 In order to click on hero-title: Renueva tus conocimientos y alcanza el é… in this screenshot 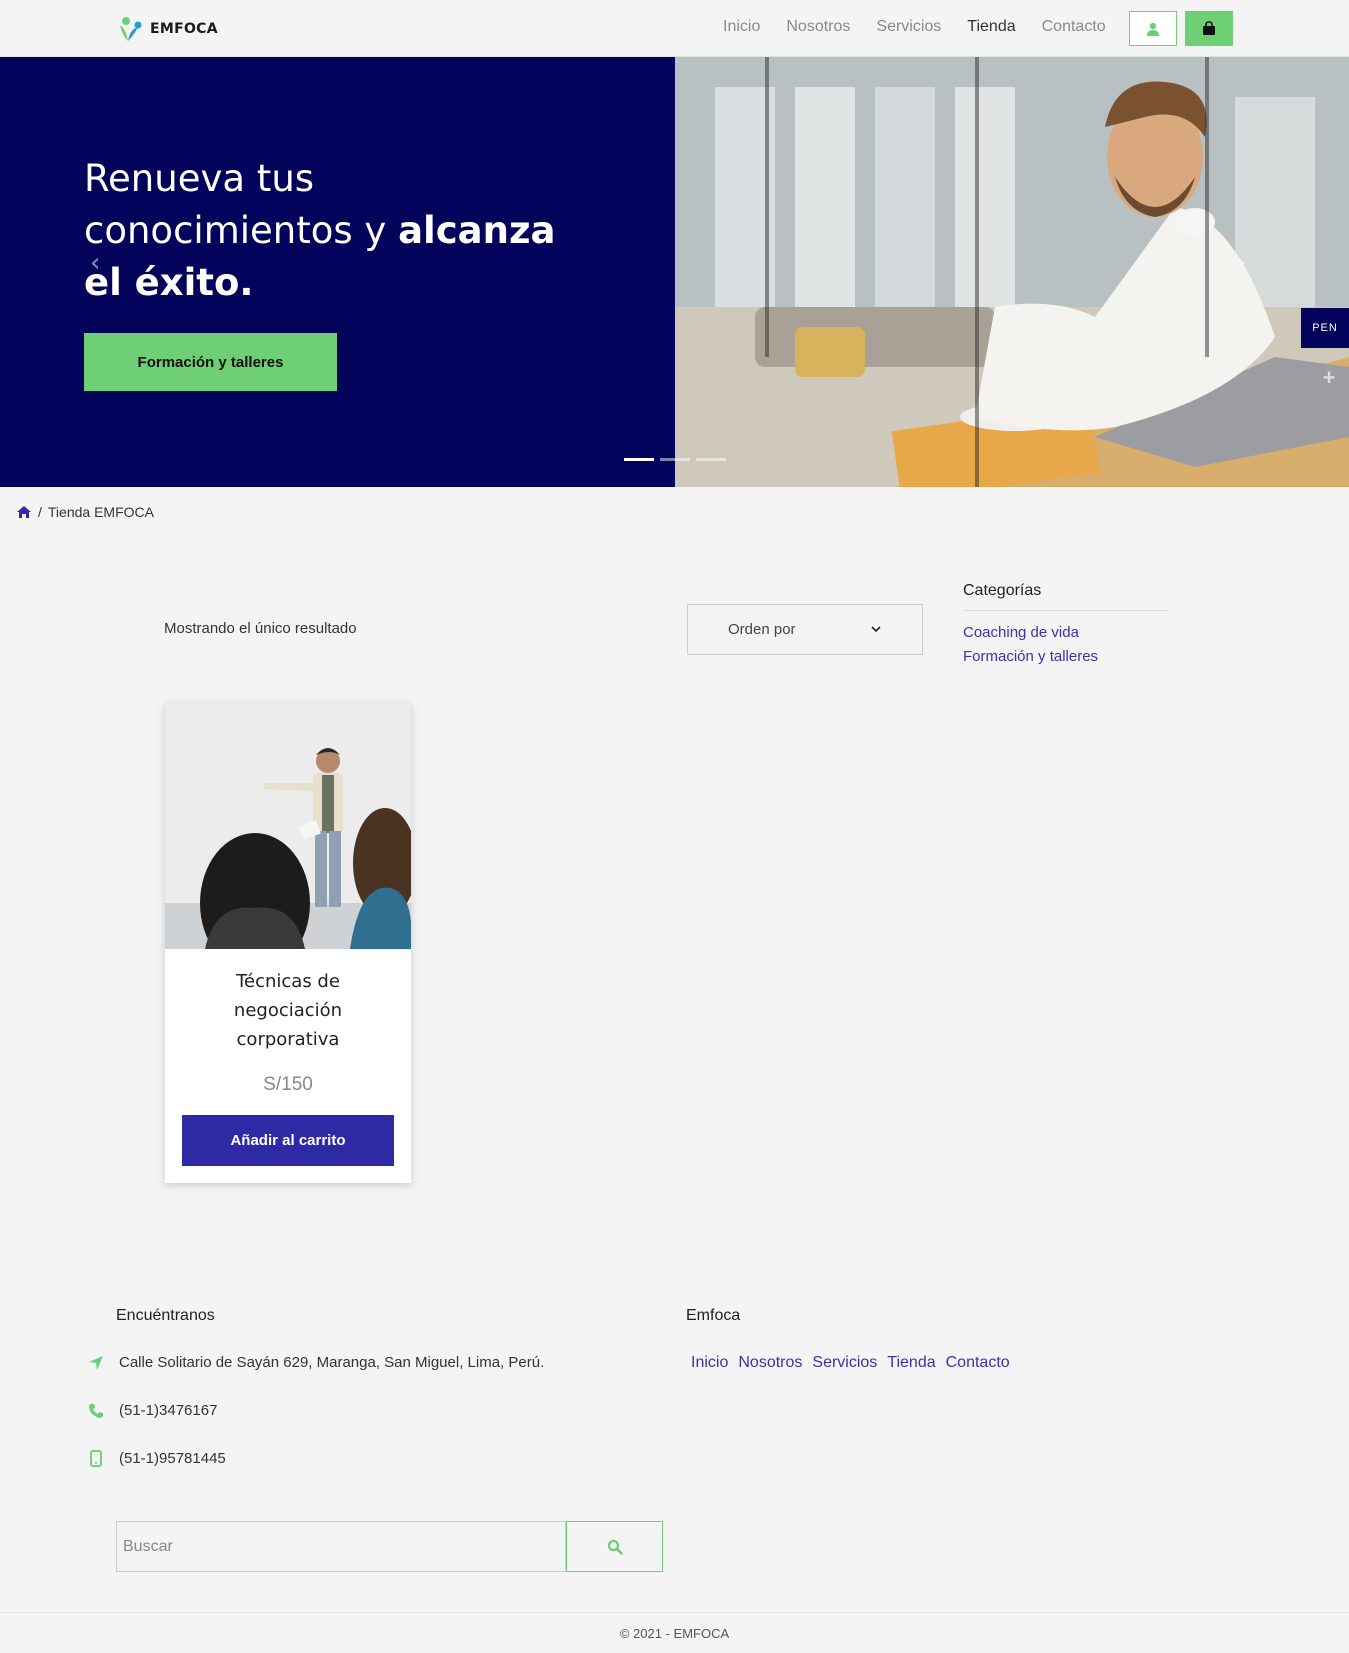, I will do `click(334, 231)`.